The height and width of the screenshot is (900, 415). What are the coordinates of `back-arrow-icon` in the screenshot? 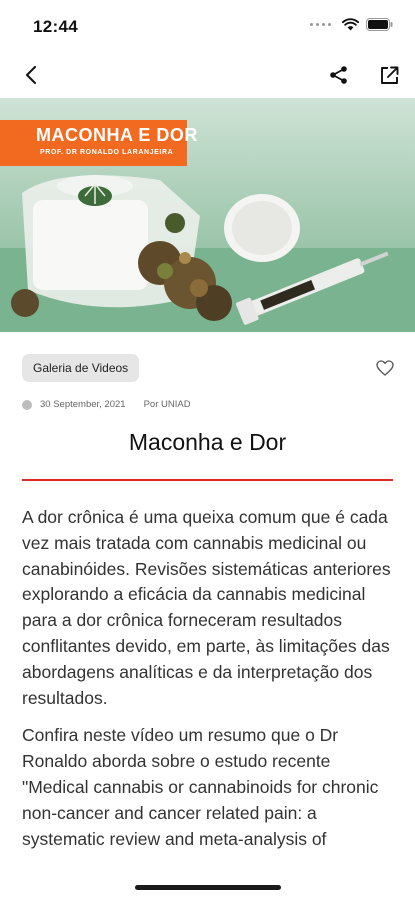 It's located at (31, 75).